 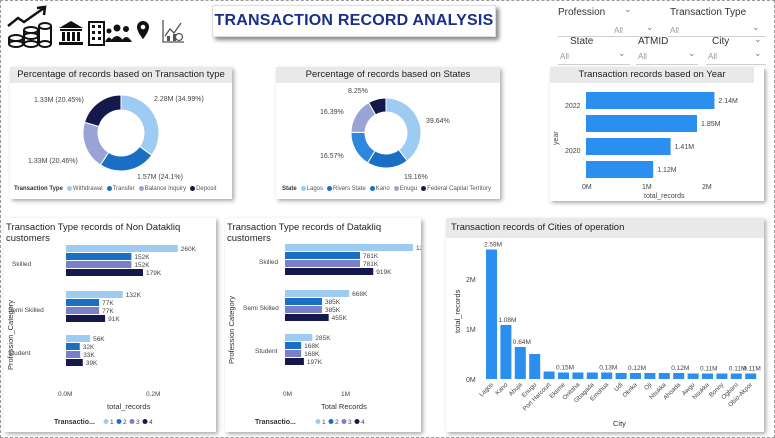 What do you see at coordinates (22, 264) in the screenshot?
I see `category-label: Skilled` at bounding box center [22, 264].